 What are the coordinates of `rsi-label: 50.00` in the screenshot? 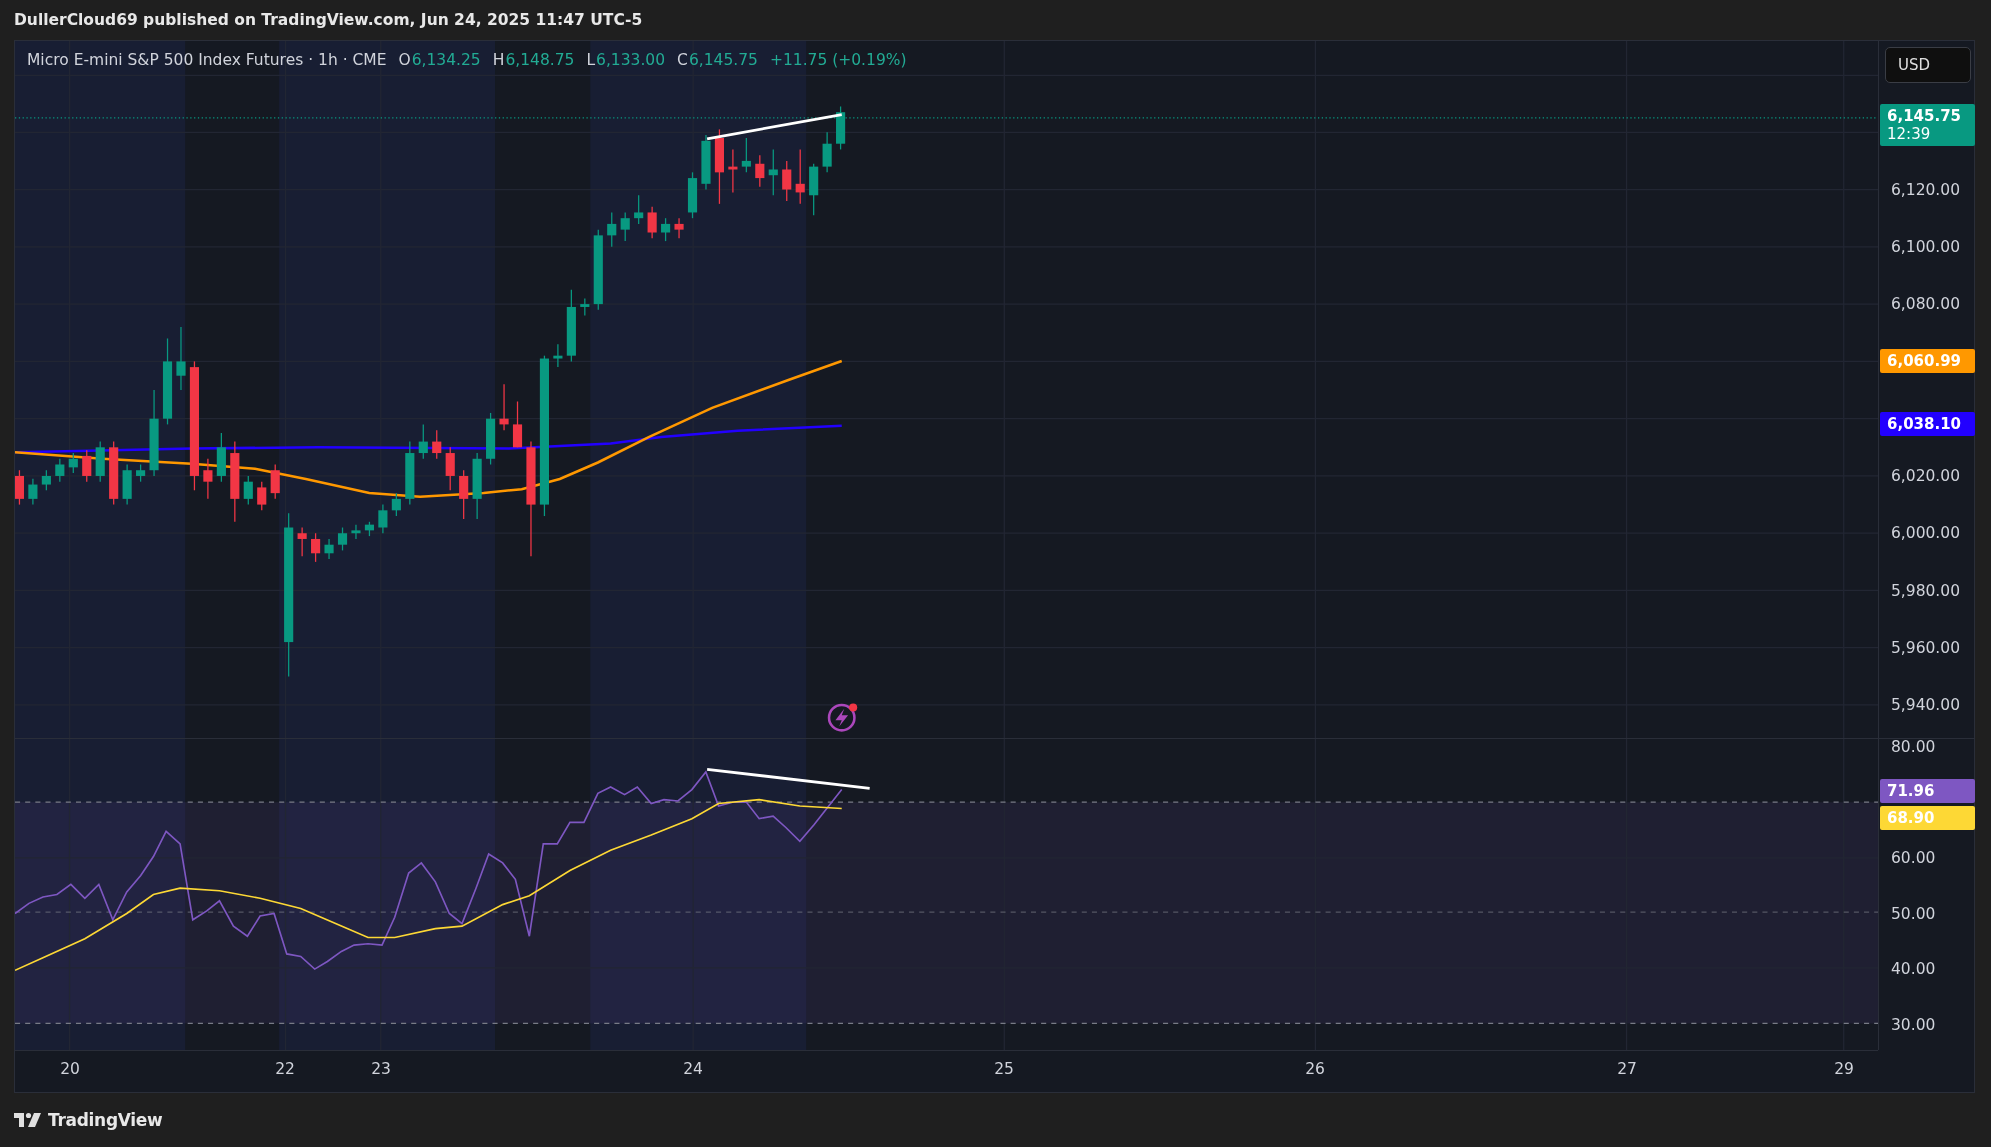 It's located at (1913, 914).